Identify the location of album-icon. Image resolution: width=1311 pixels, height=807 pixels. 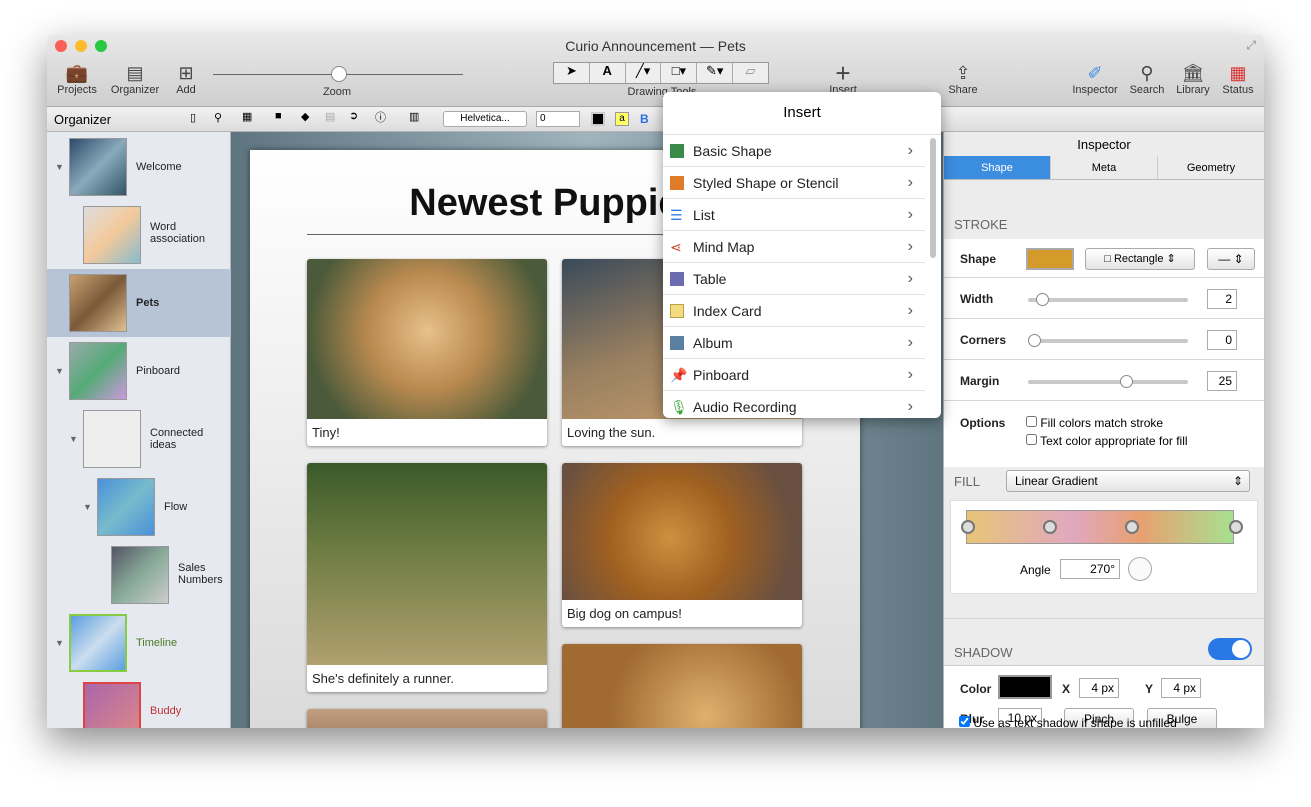
(677, 343).